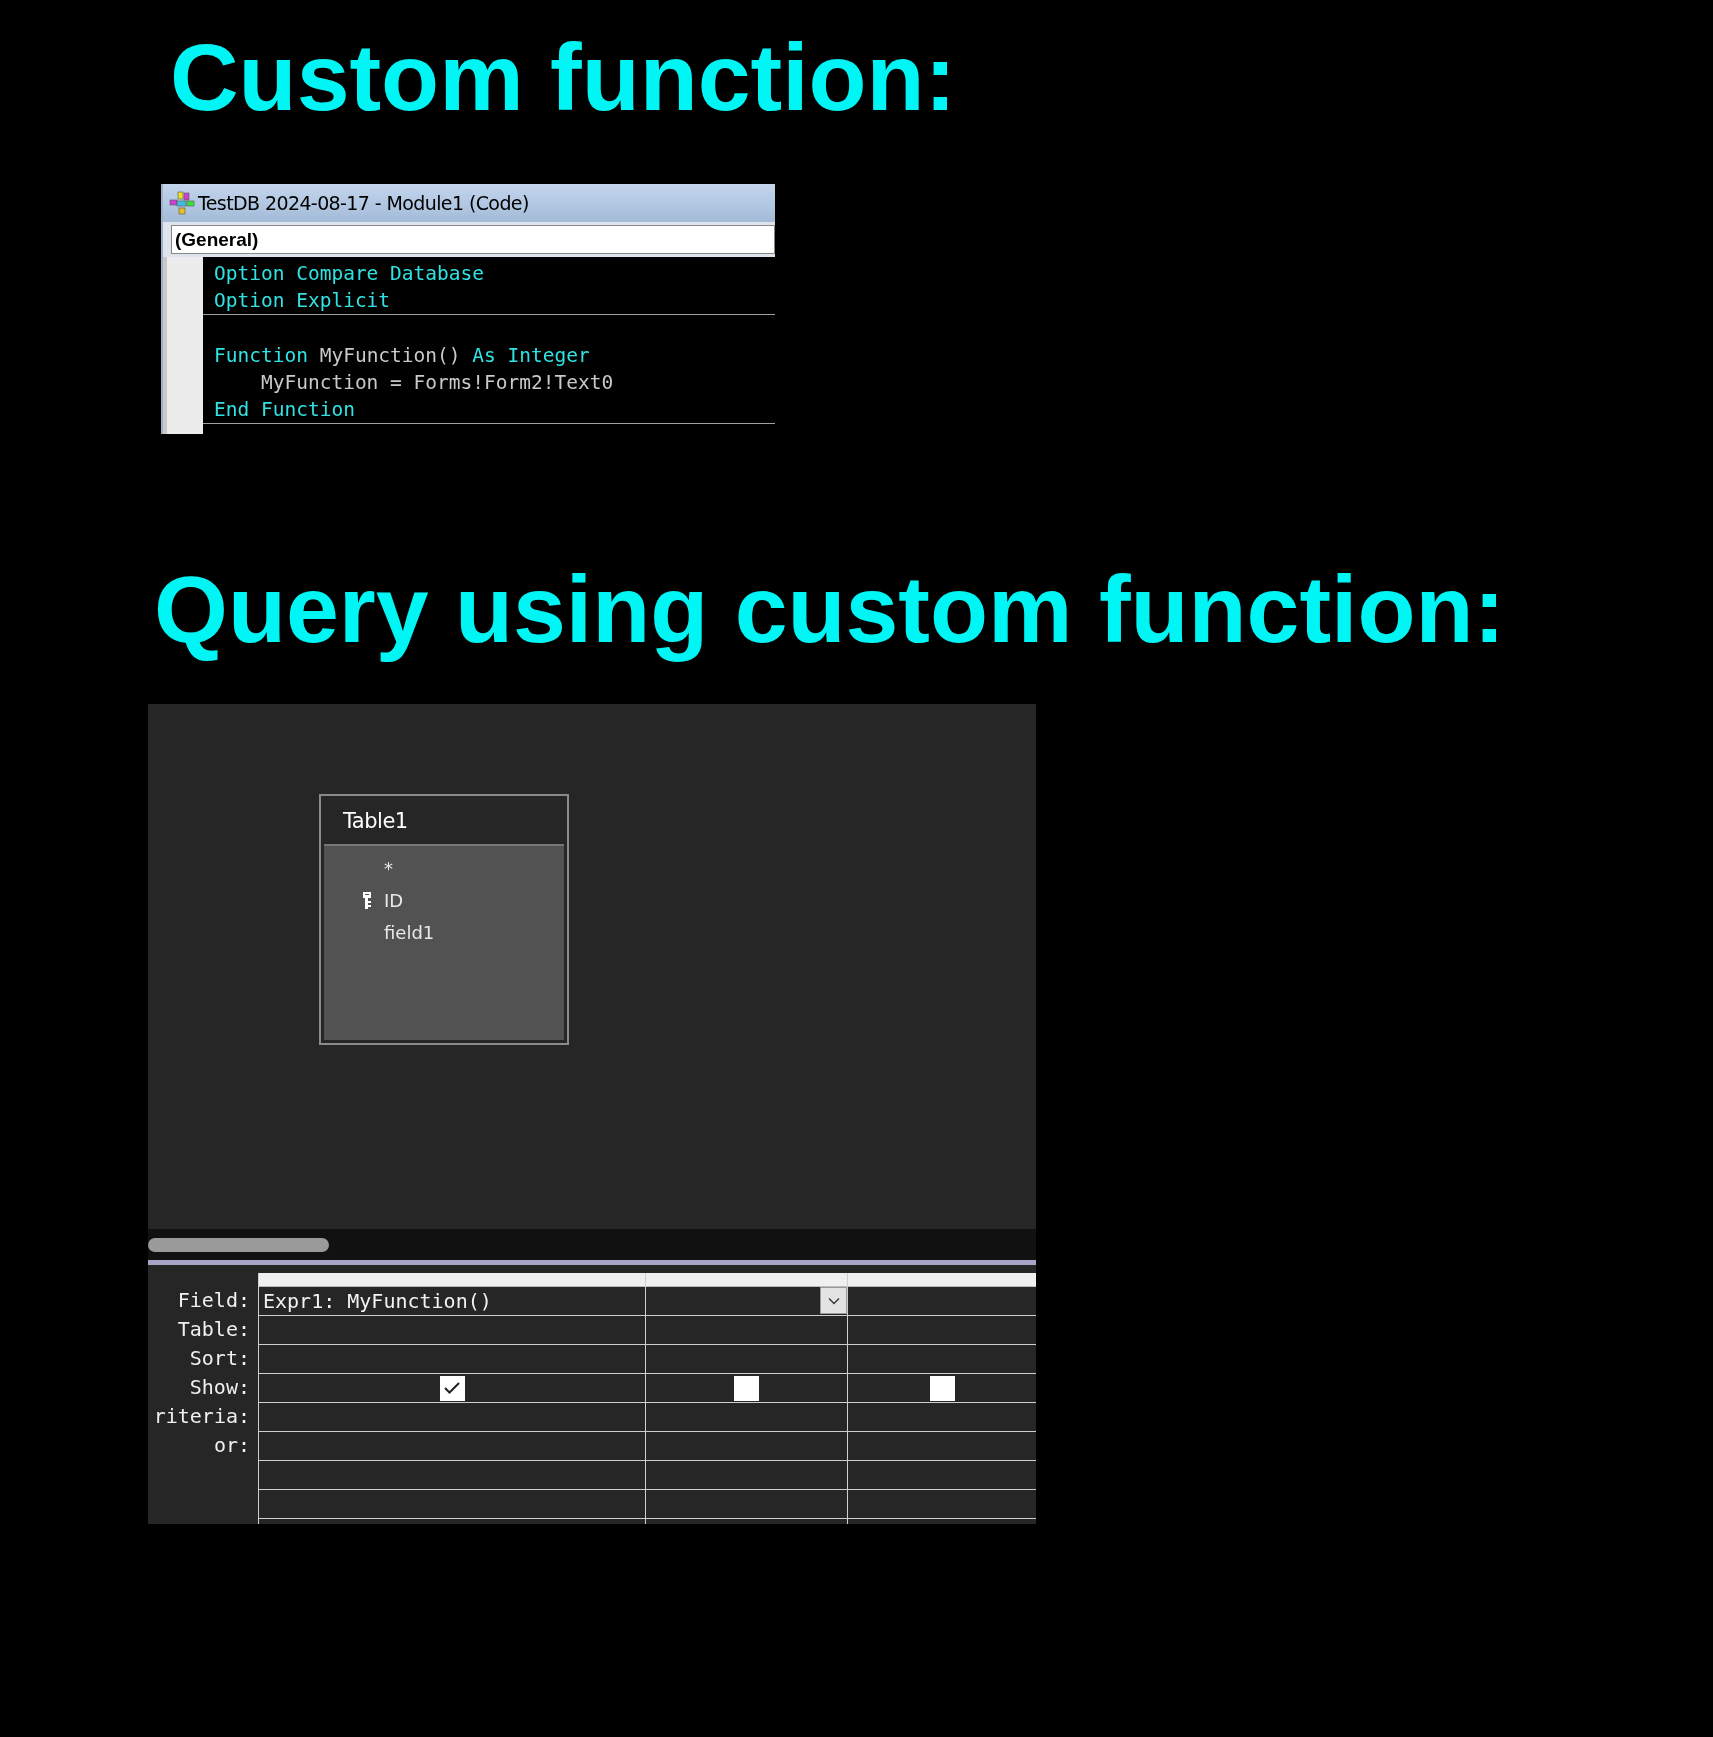 The width and height of the screenshot is (1713, 1737). Describe the element at coordinates (390, 355) in the screenshot. I see `code-text: MyFunction()` at that location.